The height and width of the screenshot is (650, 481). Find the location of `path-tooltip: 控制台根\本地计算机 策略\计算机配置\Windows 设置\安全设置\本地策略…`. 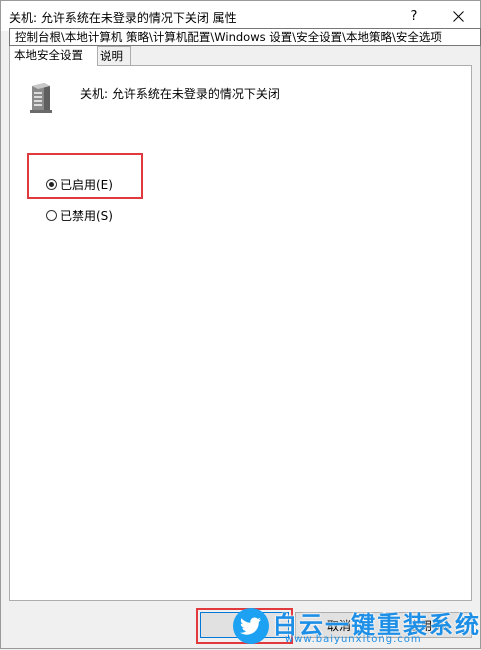

path-tooltip: 控制台根\本地计算机 策略\计算机配置\Windows 设置\安全设置\本地策略… is located at coordinates (245, 37).